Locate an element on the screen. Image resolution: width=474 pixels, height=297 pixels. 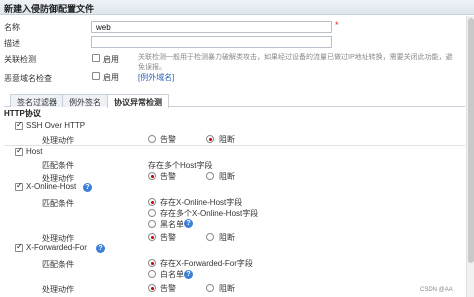
x-forwarded-opt1-radio is located at coordinates (152, 263).